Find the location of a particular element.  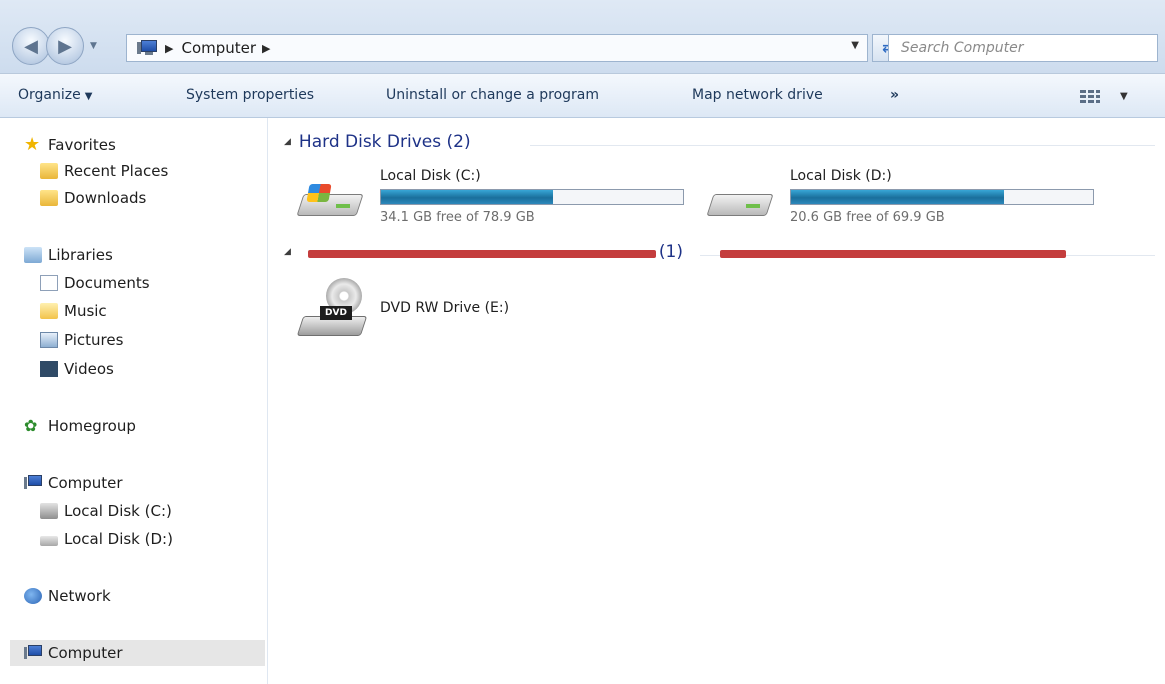

group-count: (1) is located at coordinates (671, 252).